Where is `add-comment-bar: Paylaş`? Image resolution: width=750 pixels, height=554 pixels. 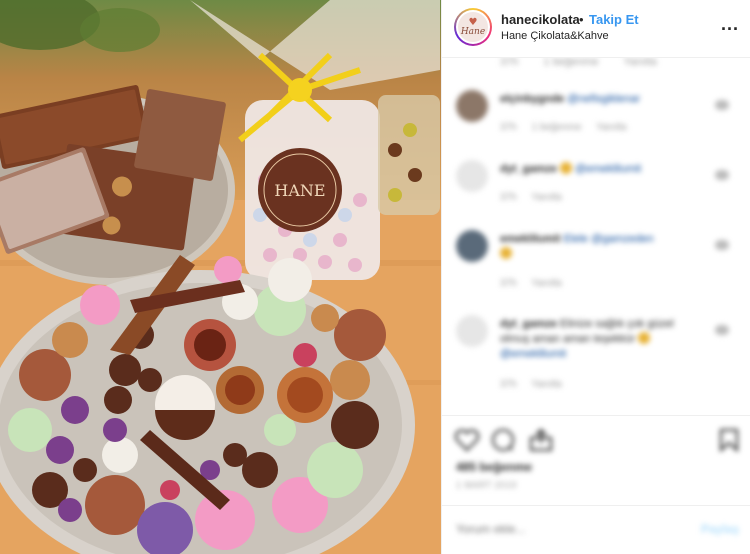
add-comment-bar: Paylaş is located at coordinates (596, 529).